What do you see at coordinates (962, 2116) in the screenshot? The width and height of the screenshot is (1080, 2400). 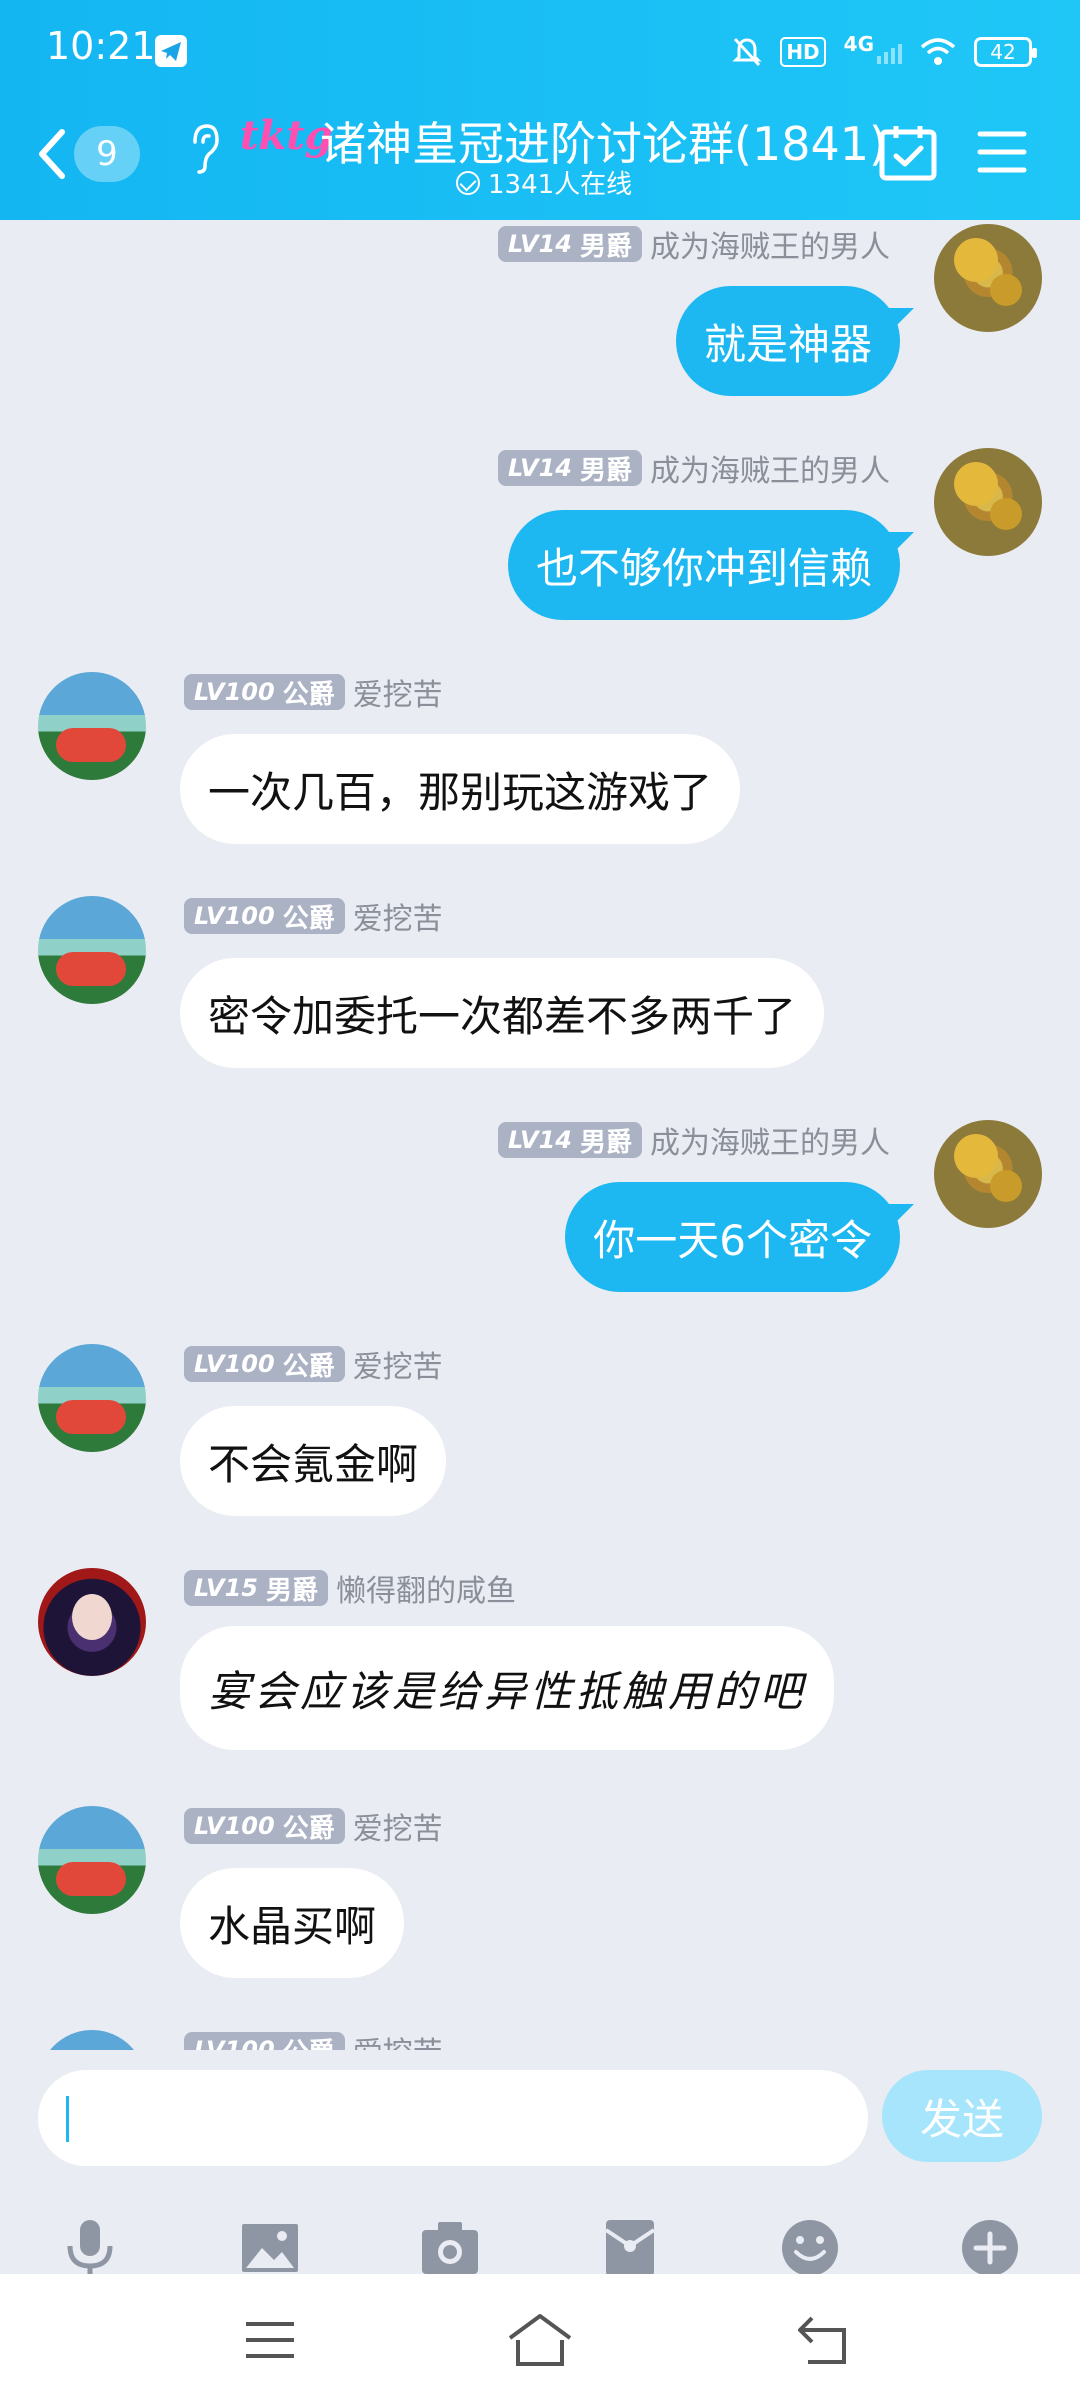 I see `send-button: 发送` at bounding box center [962, 2116].